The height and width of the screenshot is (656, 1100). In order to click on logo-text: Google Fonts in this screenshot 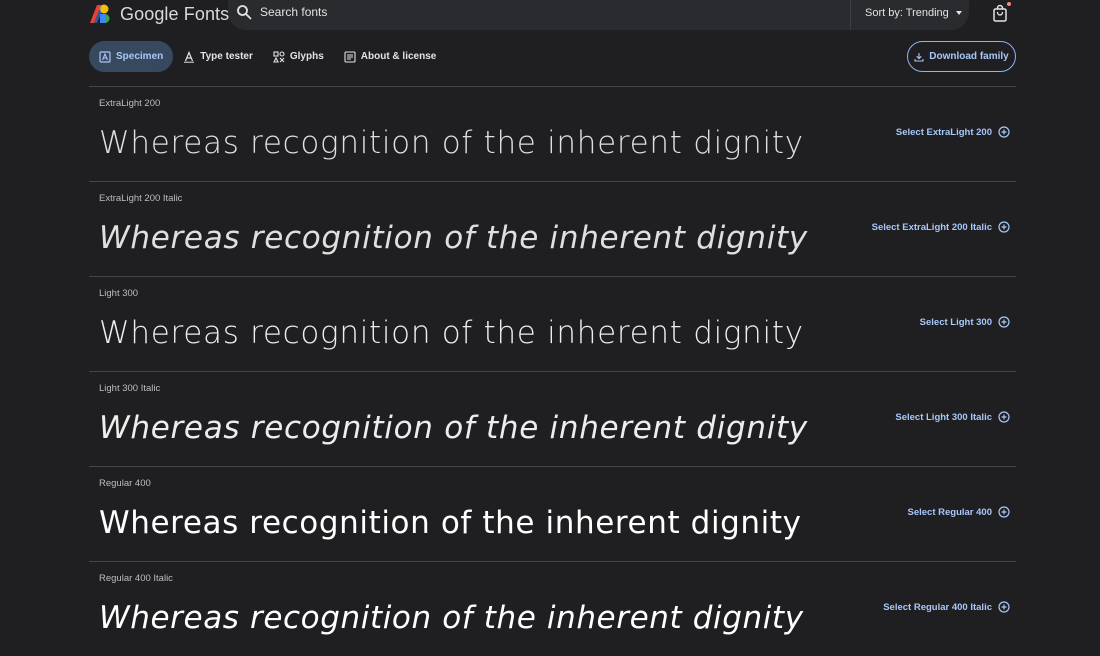, I will do `click(175, 13)`.